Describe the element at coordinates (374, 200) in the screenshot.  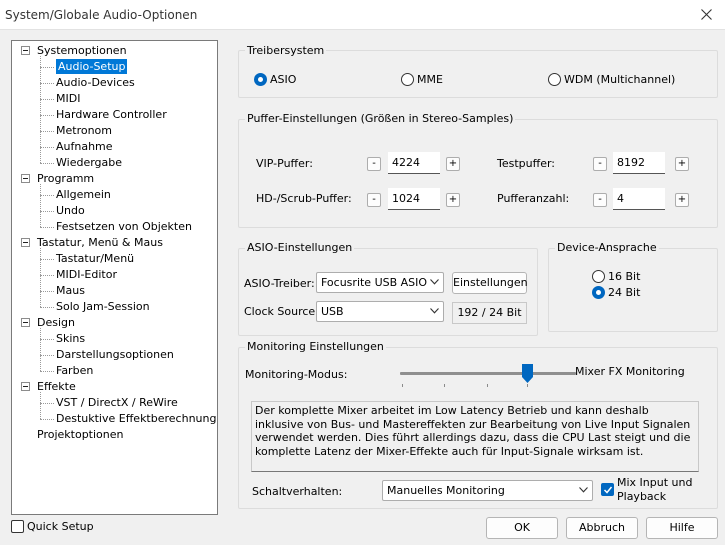
I see `hd-minus-button: -` at that location.